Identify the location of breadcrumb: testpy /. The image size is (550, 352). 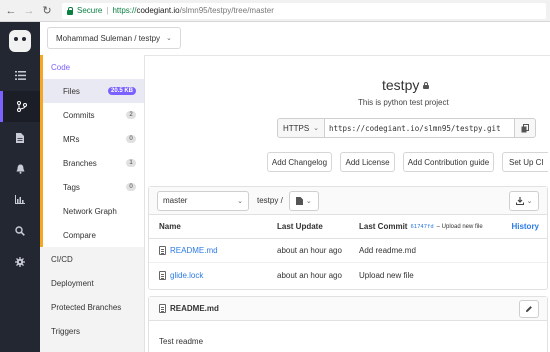
(270, 200).